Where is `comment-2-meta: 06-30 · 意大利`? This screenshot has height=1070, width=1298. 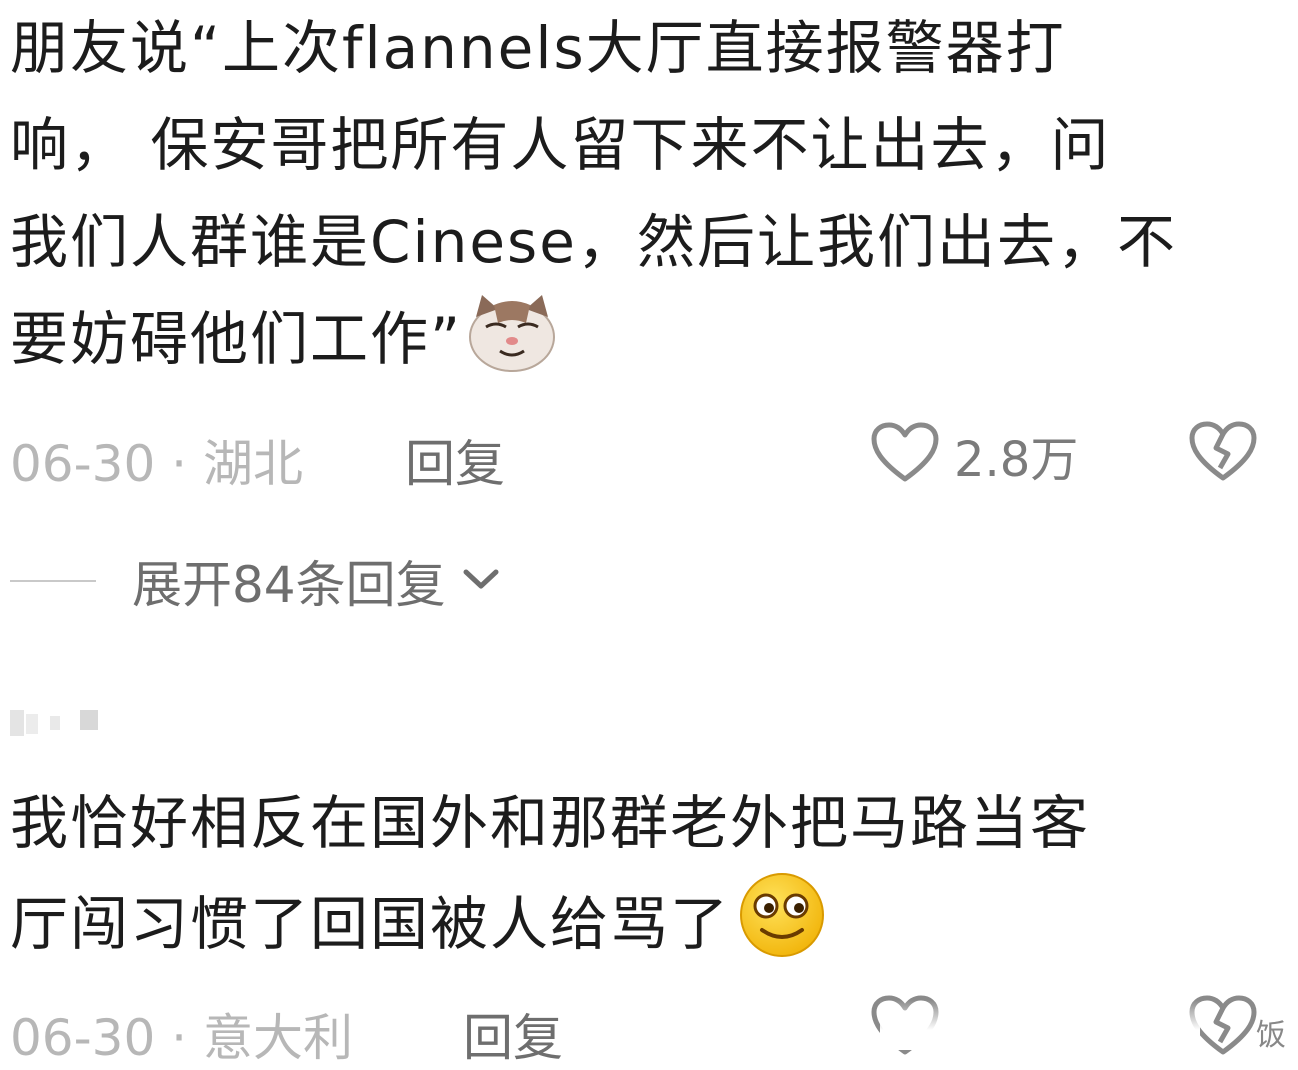
comment-2-meta: 06-30 · 意大利 is located at coordinates (181, 1038).